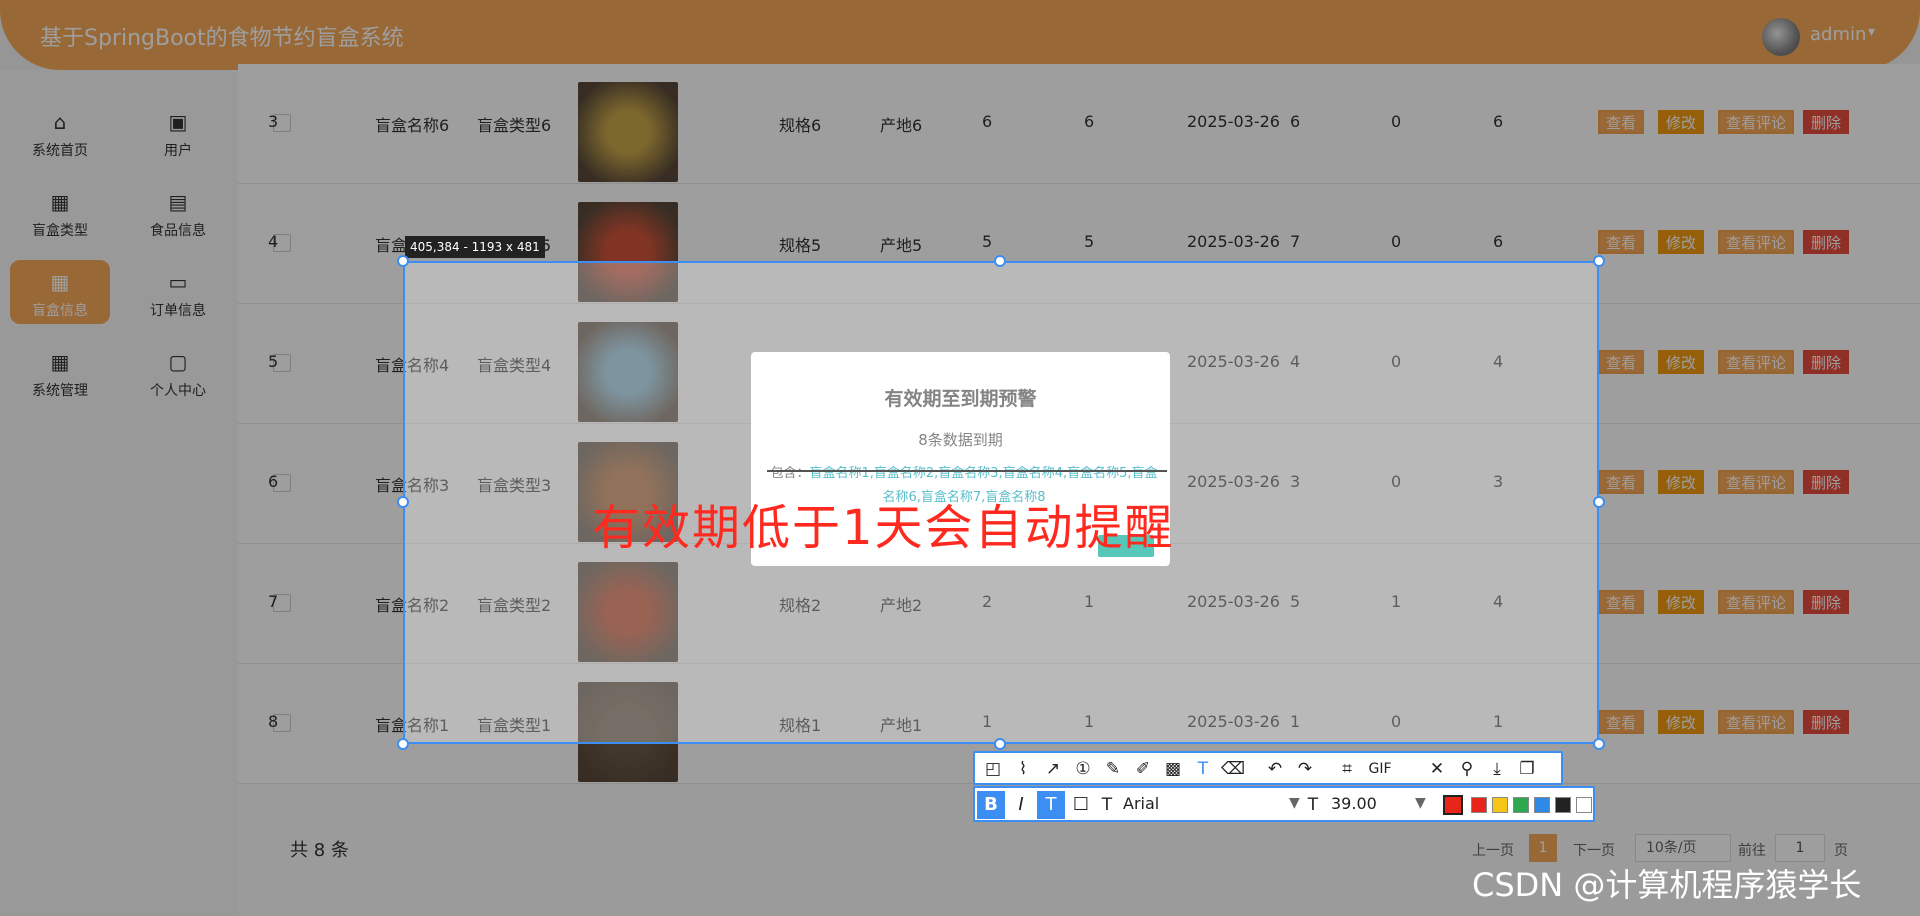  What do you see at coordinates (1051, 805) in the screenshot?
I see `outline-text-toggle: T` at bounding box center [1051, 805].